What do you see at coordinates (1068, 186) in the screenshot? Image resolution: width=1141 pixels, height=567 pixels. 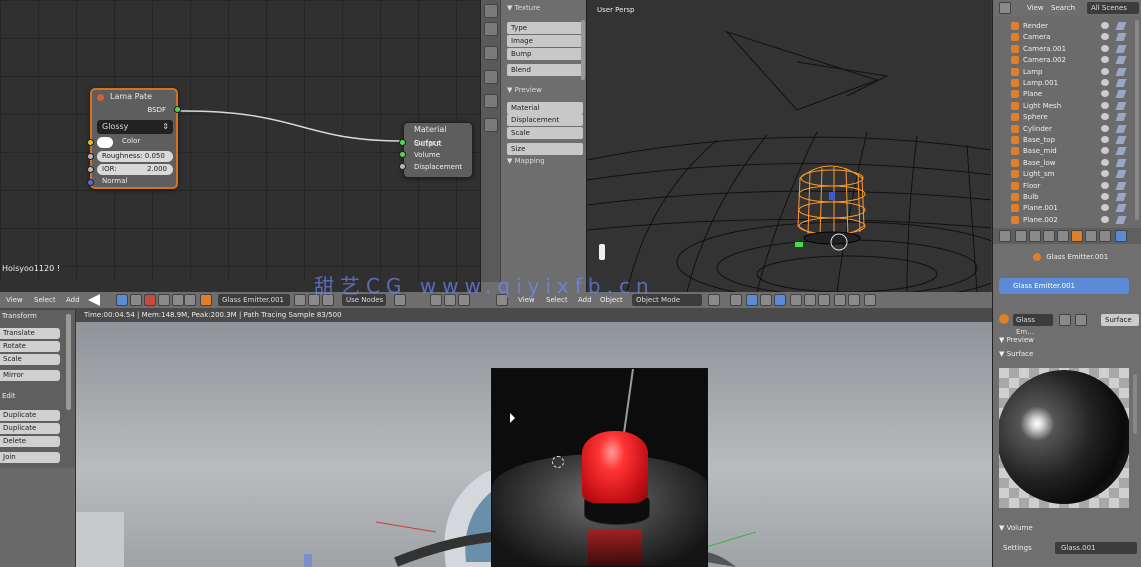 I see `outliner-item: Floor` at bounding box center [1068, 186].